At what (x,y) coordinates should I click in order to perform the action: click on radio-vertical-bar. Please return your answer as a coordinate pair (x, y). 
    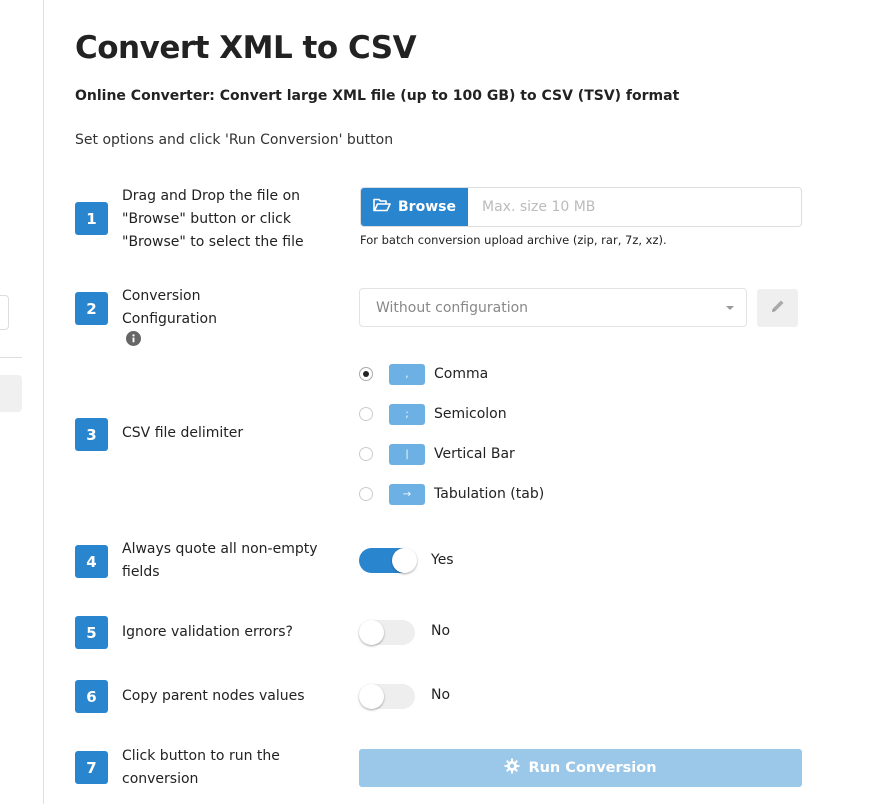
    Looking at the image, I should click on (366, 454).